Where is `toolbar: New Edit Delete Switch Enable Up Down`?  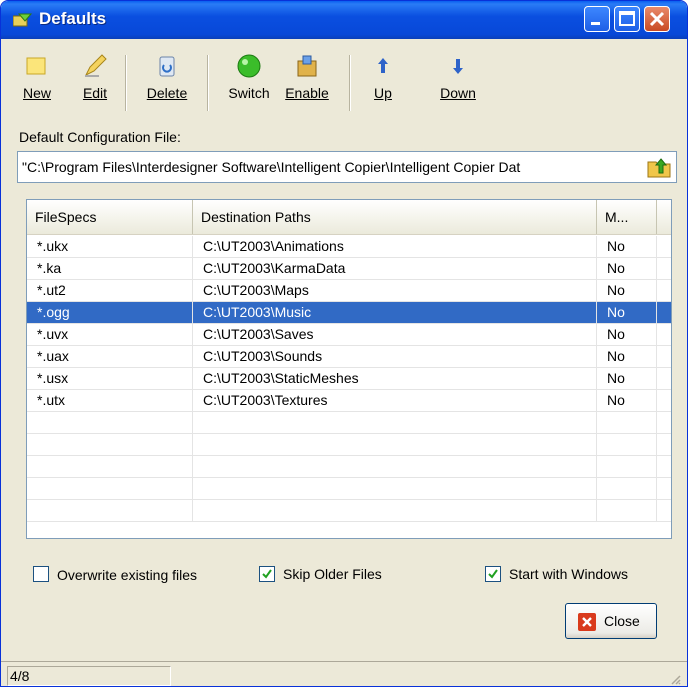
toolbar: New Edit Delete Switch Enable Up Down is located at coordinates (343, 83).